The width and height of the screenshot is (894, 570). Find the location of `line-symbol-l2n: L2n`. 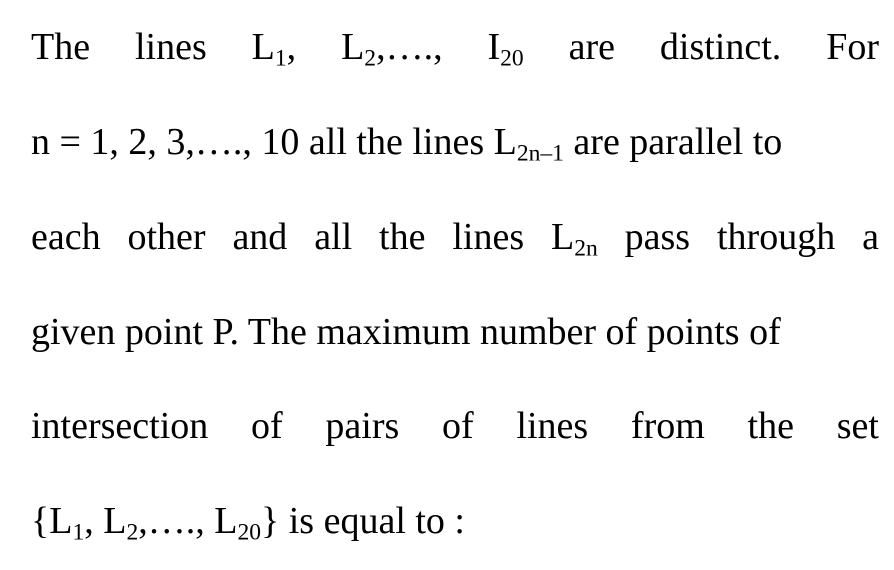

line-symbol-l2n: L2n is located at coordinates (574, 238).